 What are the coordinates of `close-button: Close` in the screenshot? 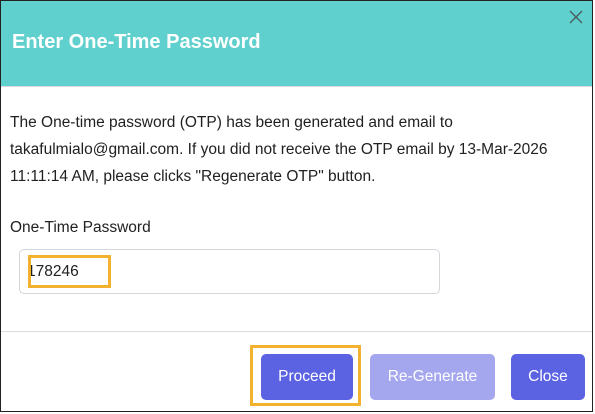 It's located at (548, 377).